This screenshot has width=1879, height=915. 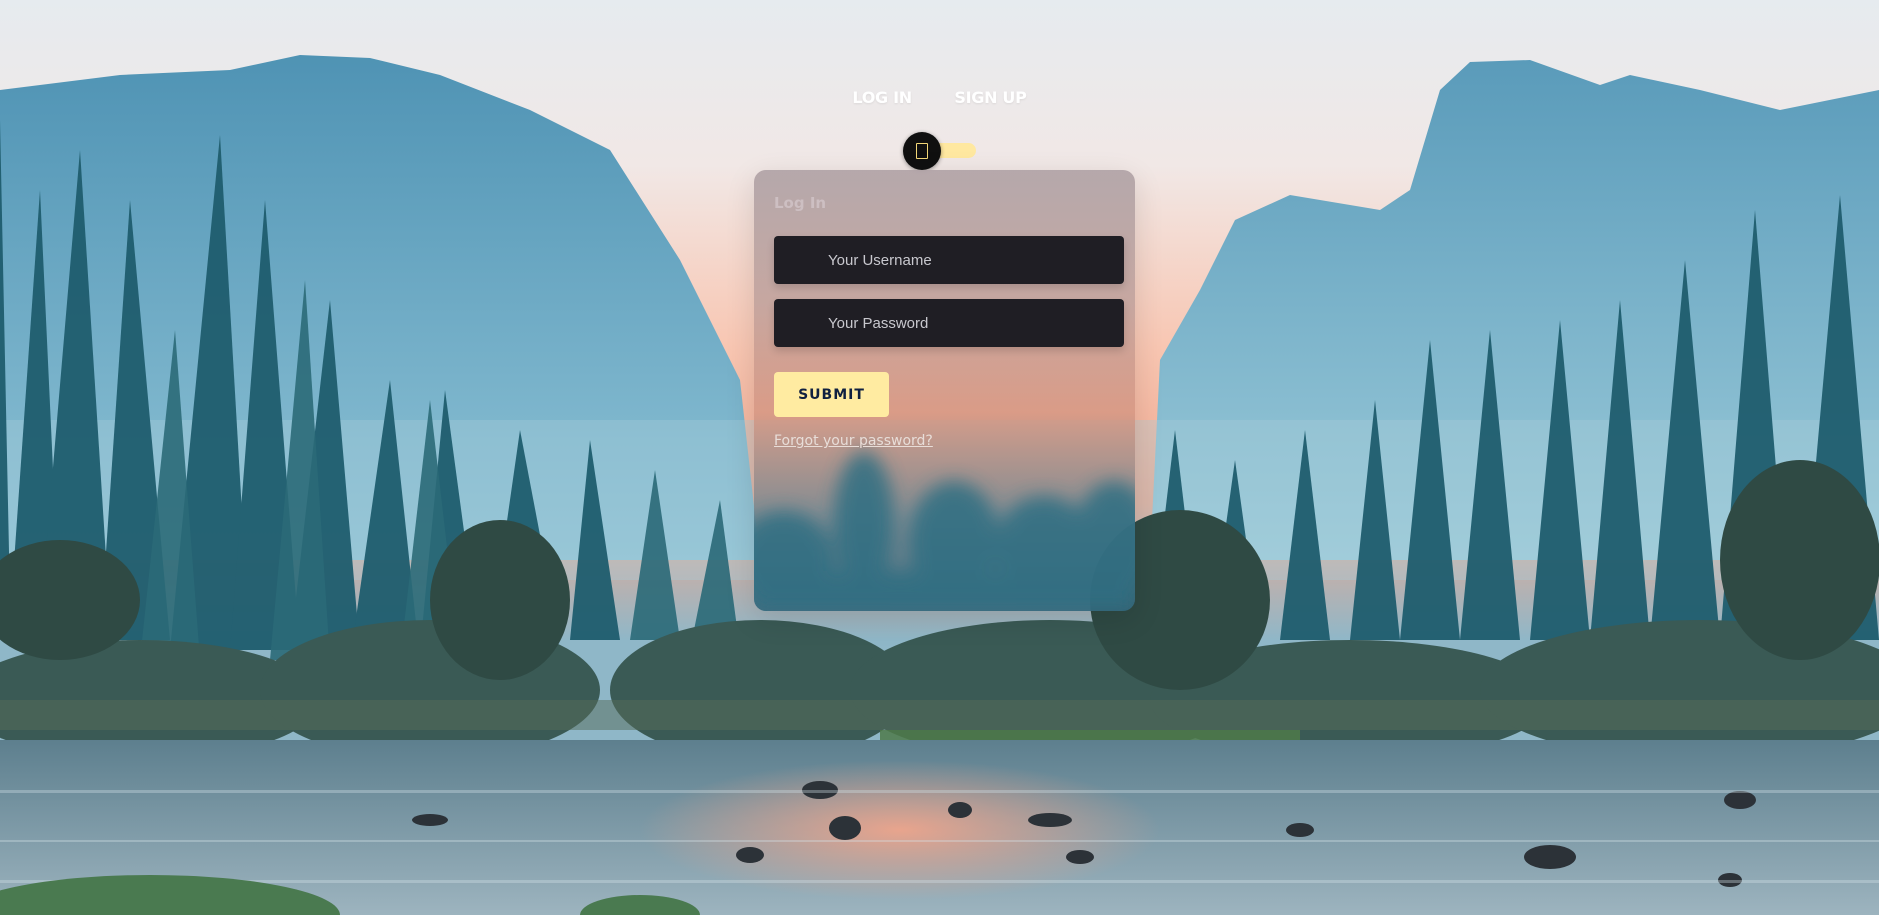 What do you see at coordinates (990, 97) in the screenshot?
I see `tab-signup: SIGN UP` at bounding box center [990, 97].